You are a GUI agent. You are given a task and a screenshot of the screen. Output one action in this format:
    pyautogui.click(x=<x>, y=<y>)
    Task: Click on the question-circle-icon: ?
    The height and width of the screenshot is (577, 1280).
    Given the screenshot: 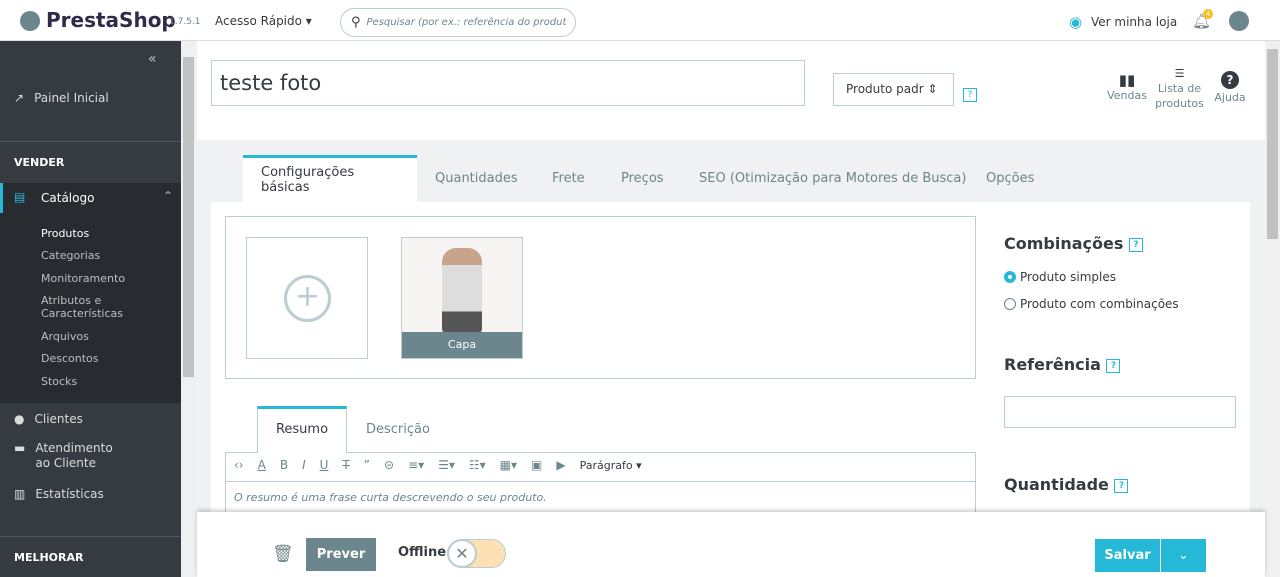 What is the action you would take?
    pyautogui.click(x=1230, y=80)
    